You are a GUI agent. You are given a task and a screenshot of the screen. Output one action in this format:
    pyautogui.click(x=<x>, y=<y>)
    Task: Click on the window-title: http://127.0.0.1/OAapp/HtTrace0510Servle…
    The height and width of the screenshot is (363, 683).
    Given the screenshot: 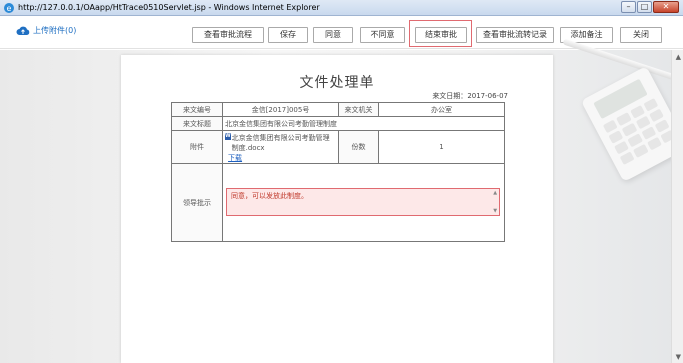 What is the action you would take?
    pyautogui.click(x=169, y=7)
    